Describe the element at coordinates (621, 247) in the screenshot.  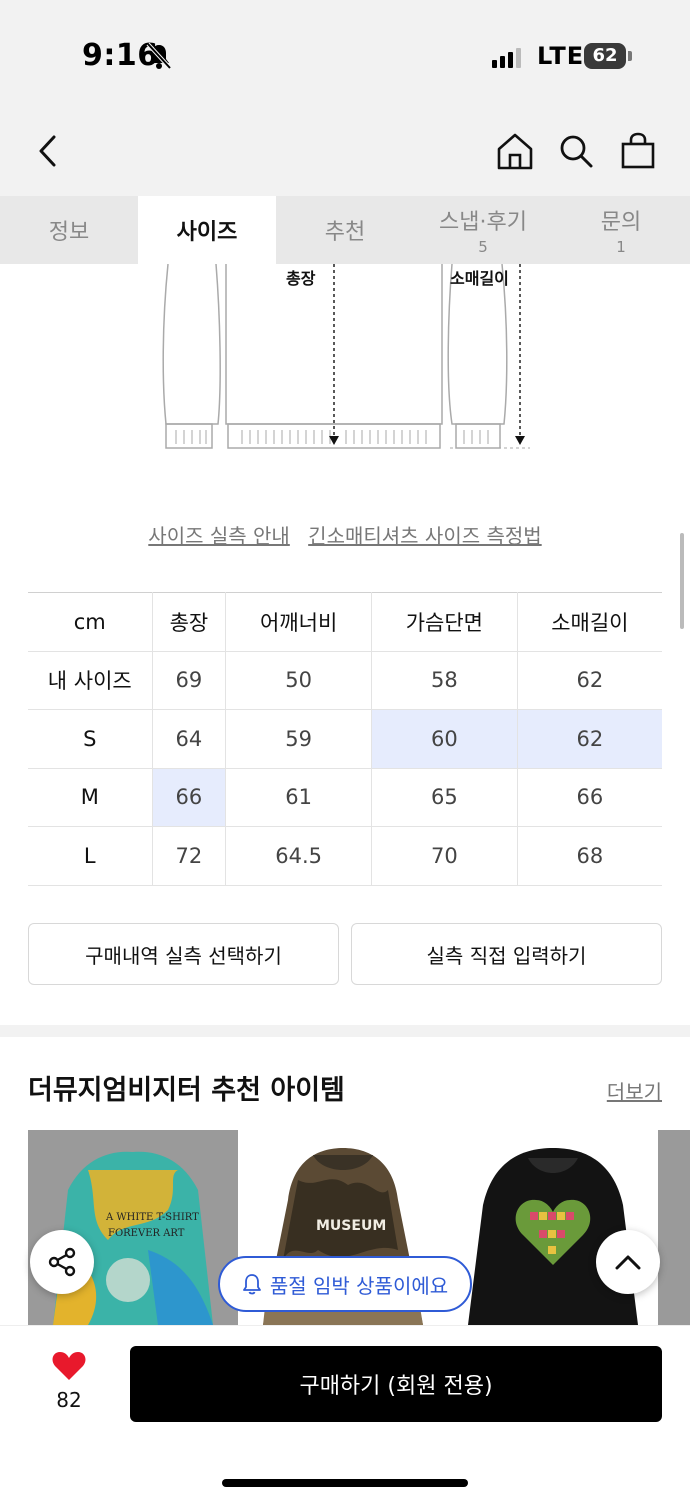
I see `tab-count: 1` at that location.